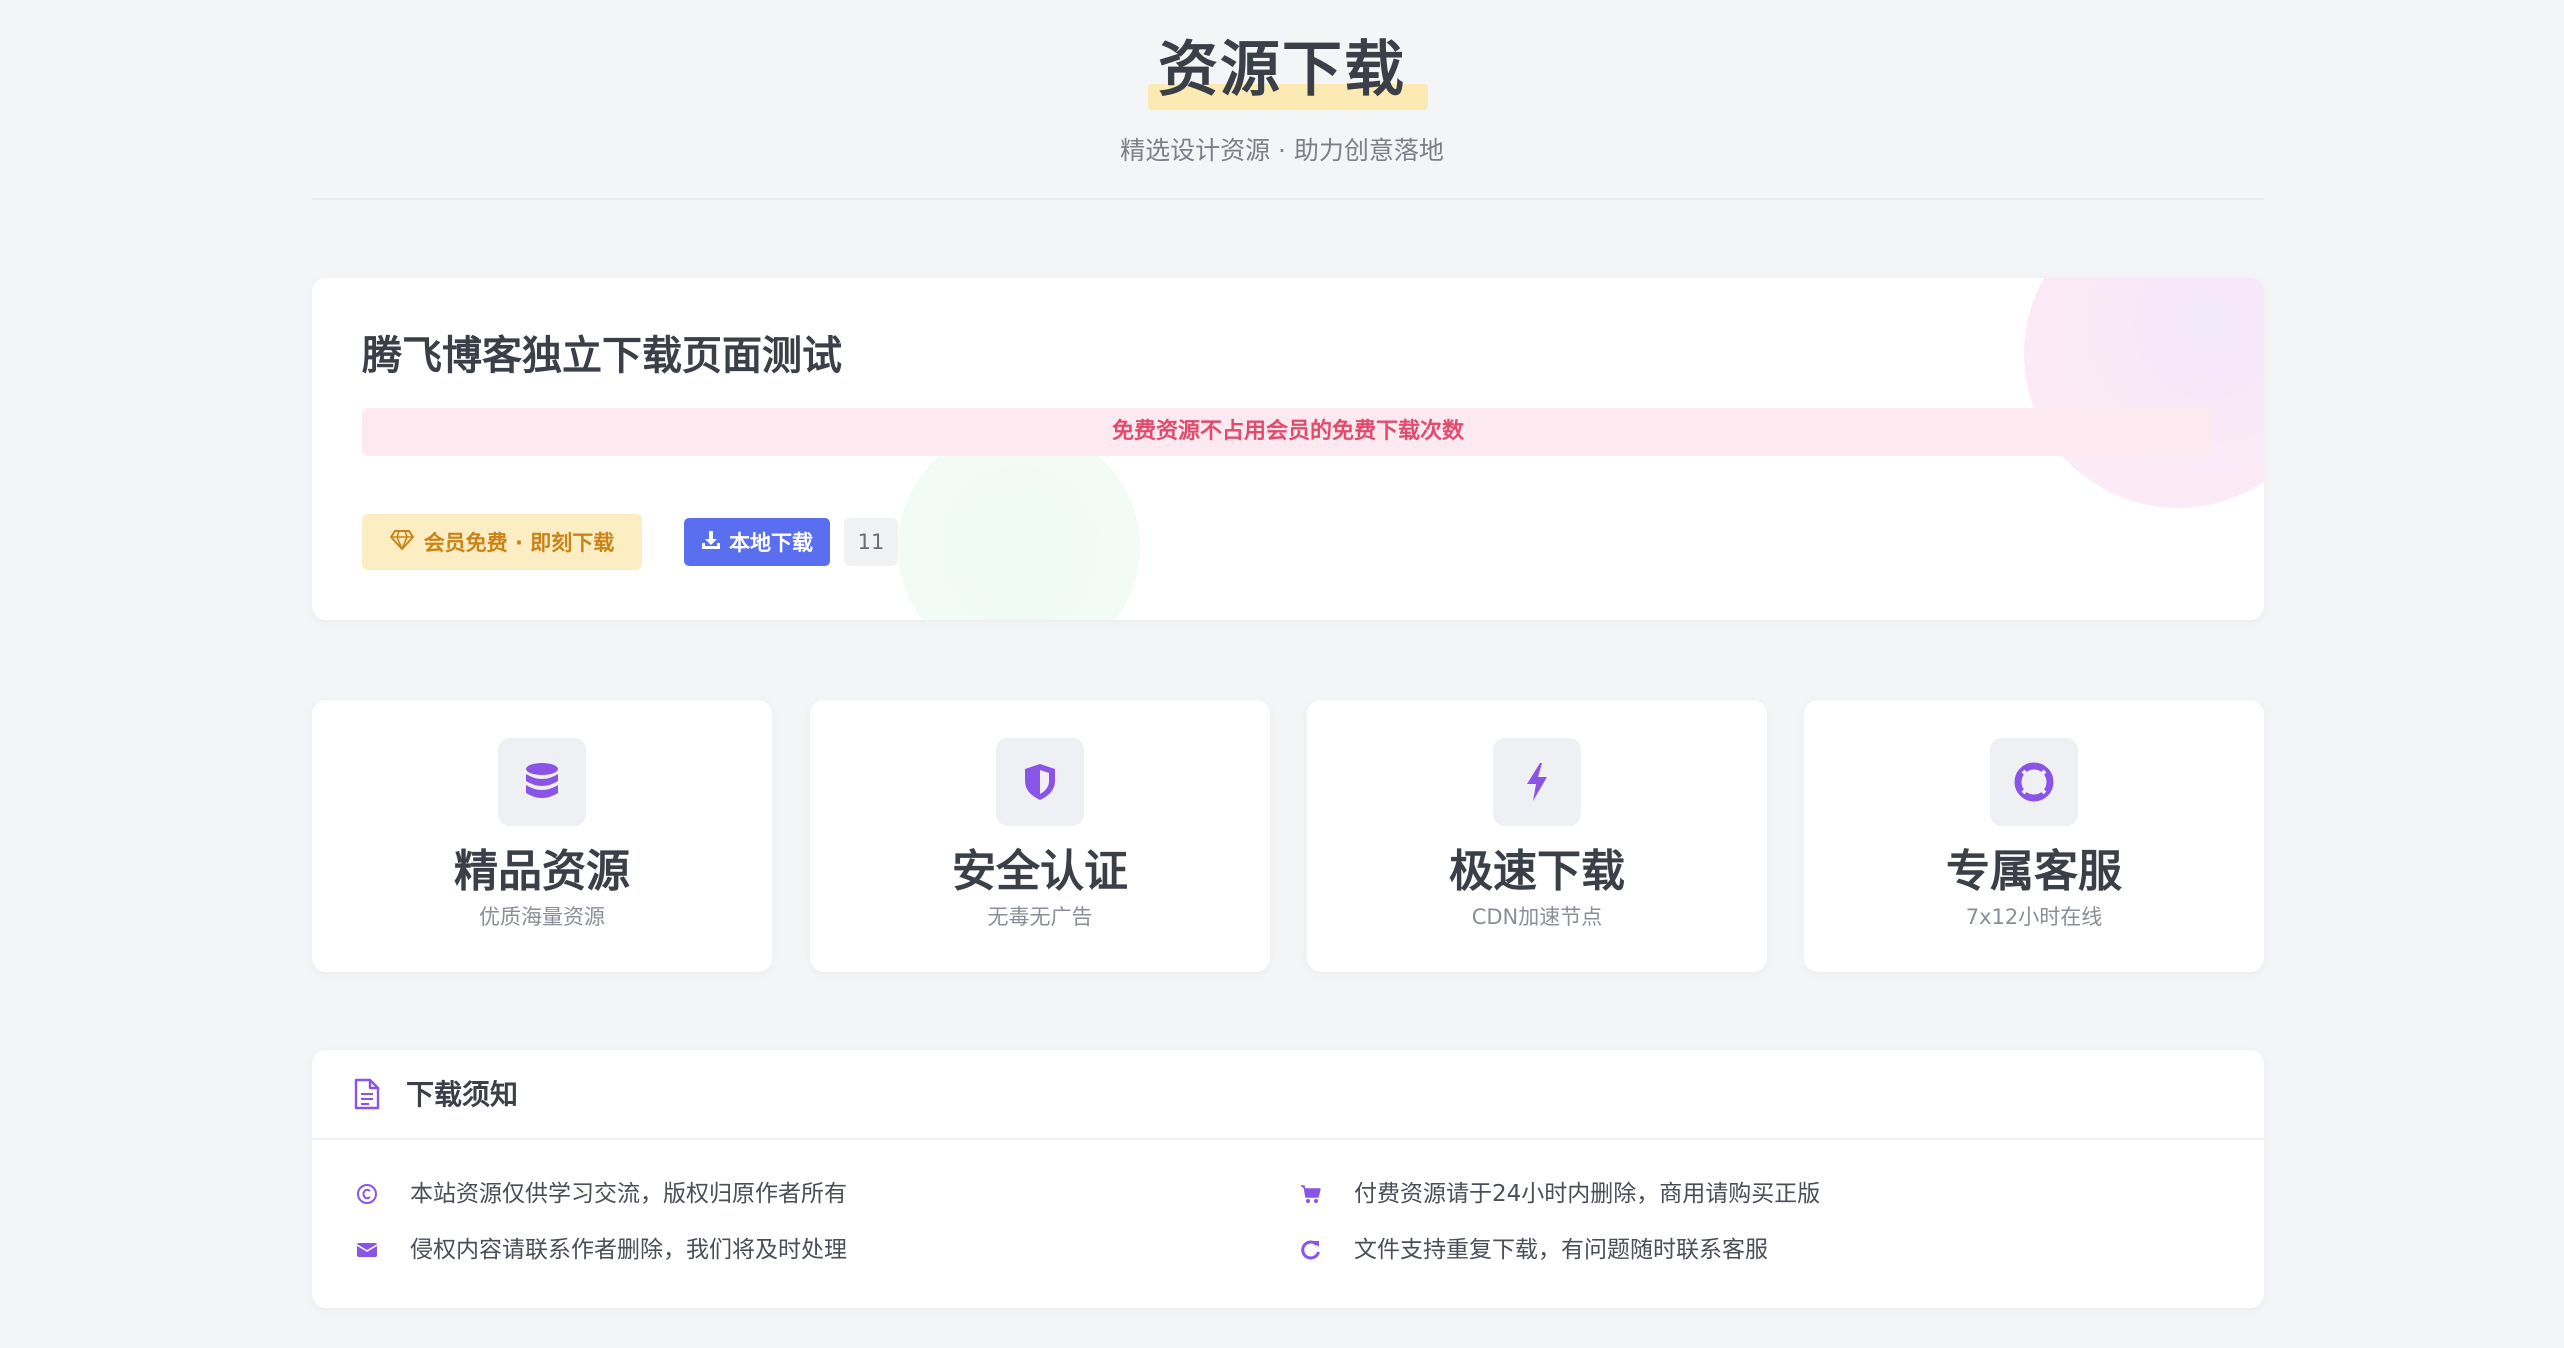  Describe the element at coordinates (2144, 393) in the screenshot. I see `decor-blob-pink` at that location.